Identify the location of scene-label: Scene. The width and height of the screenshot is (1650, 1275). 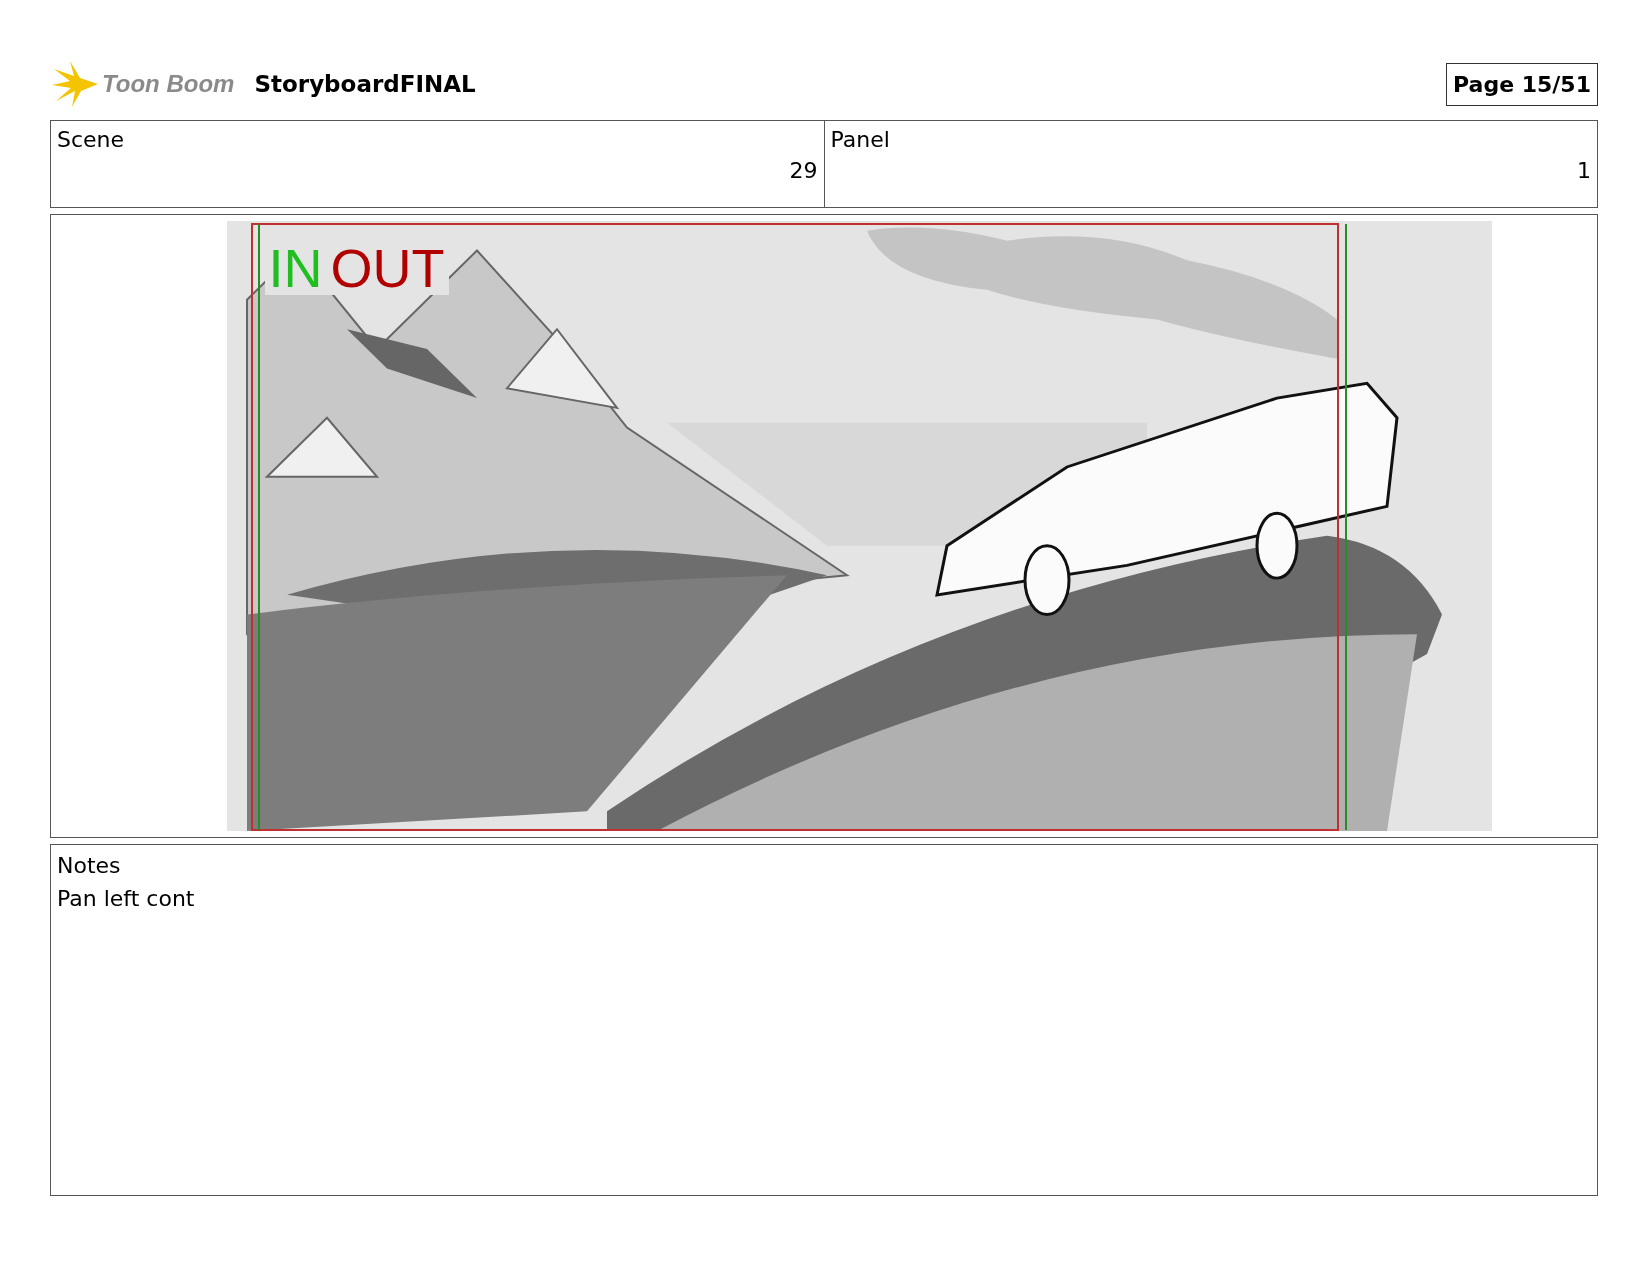
(91, 139).